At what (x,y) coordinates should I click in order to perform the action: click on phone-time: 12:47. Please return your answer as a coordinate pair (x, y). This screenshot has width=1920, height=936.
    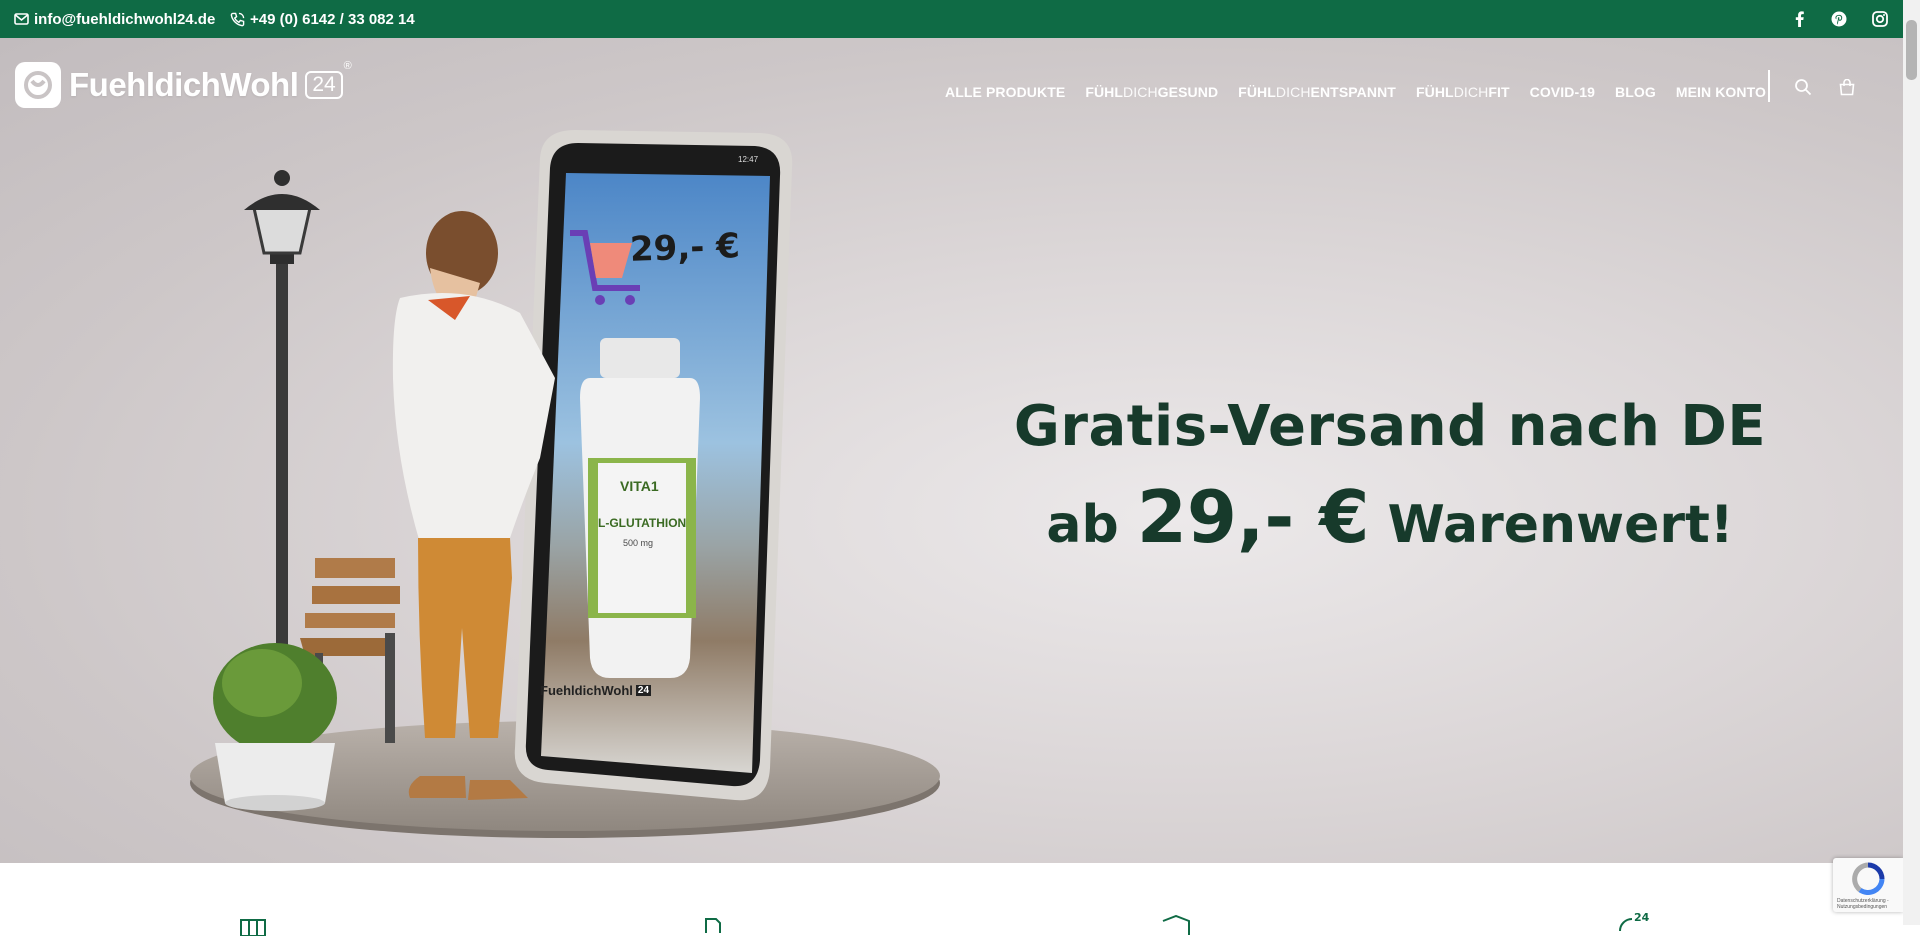
    Looking at the image, I should click on (748, 159).